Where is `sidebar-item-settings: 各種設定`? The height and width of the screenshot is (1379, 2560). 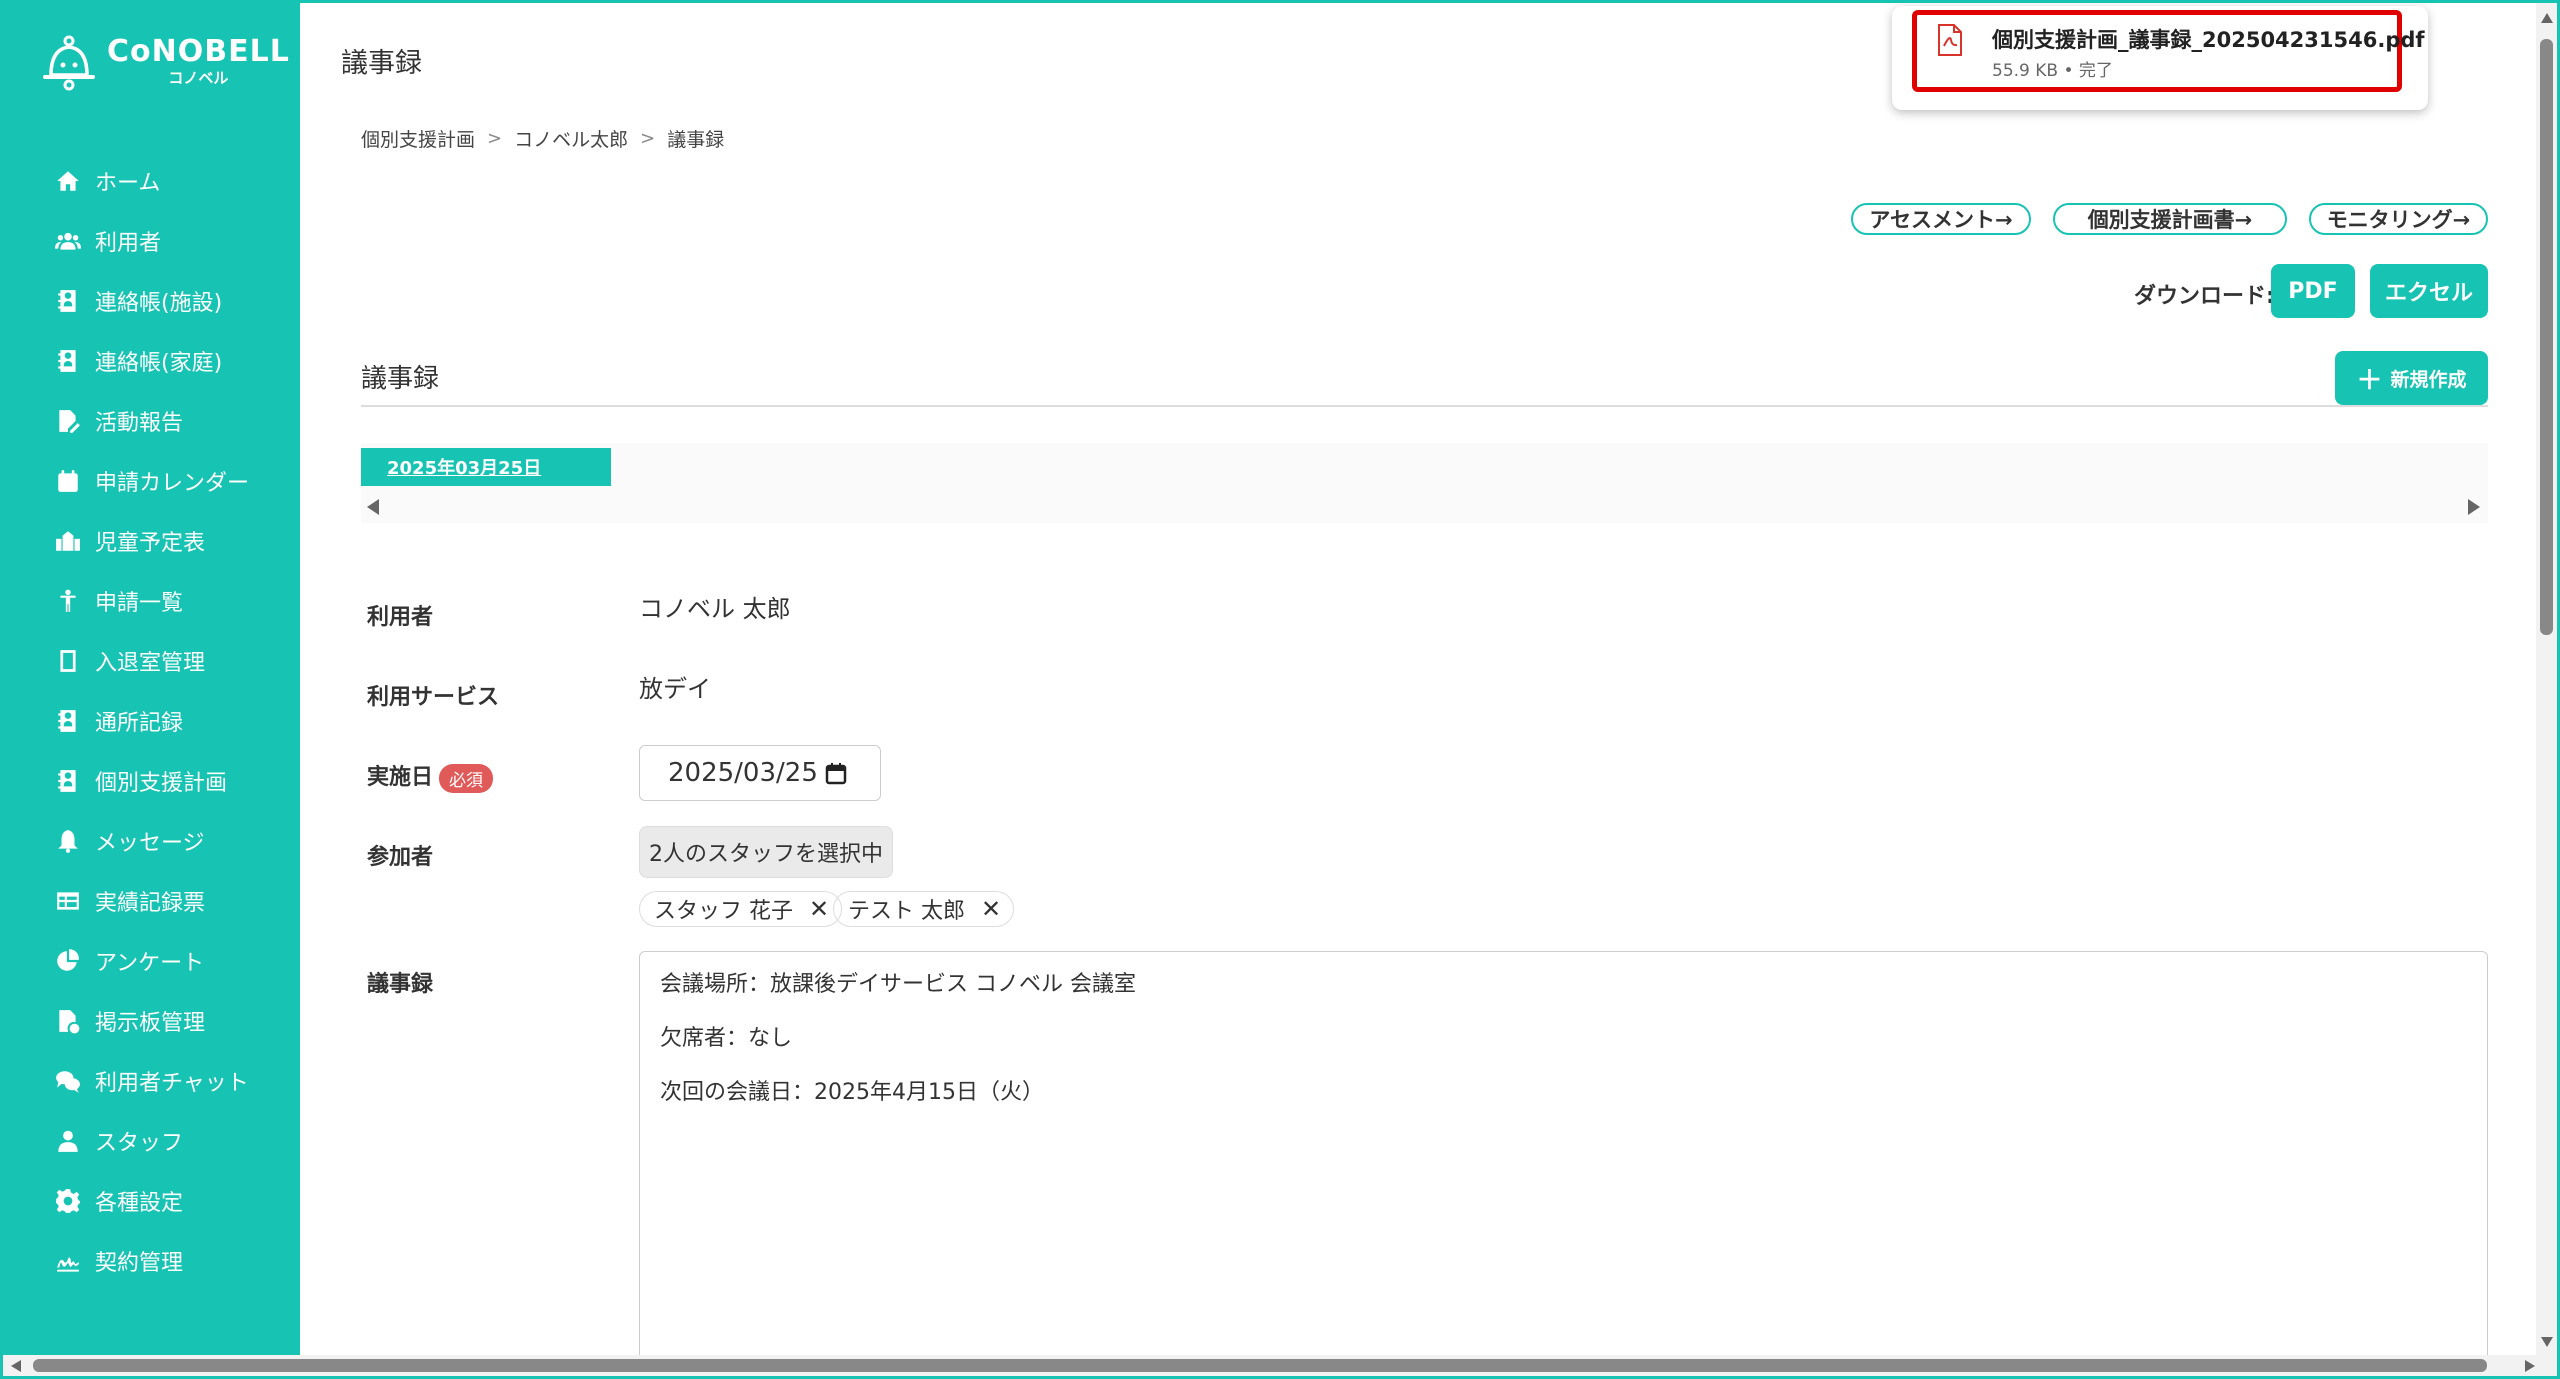
sidebar-item-settings: 各種設定 is located at coordinates (151, 1201).